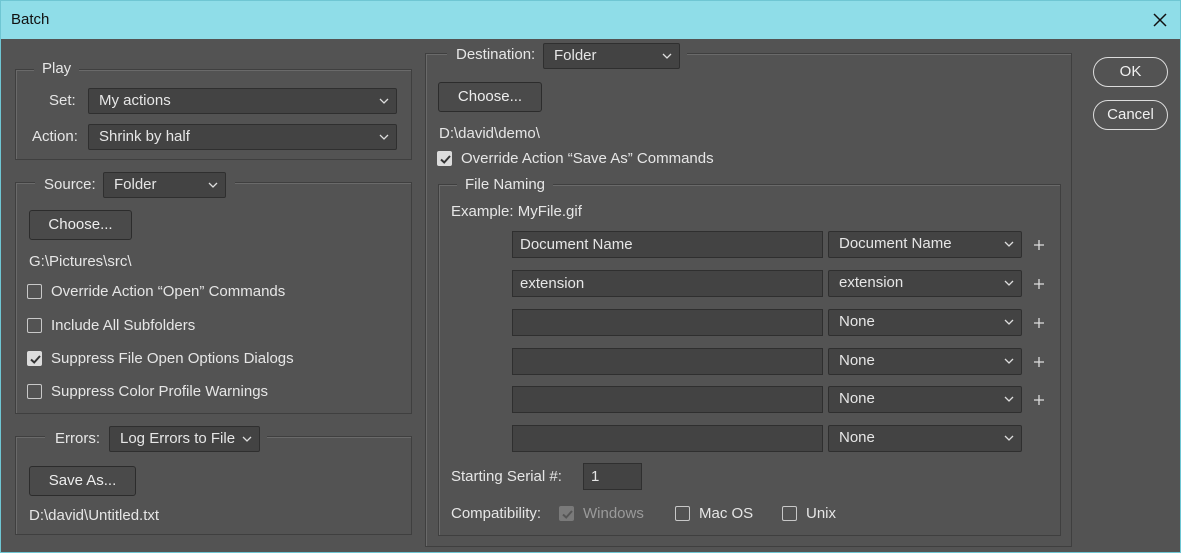 This screenshot has width=1181, height=553. I want to click on source-select-value: Folder, so click(135, 184).